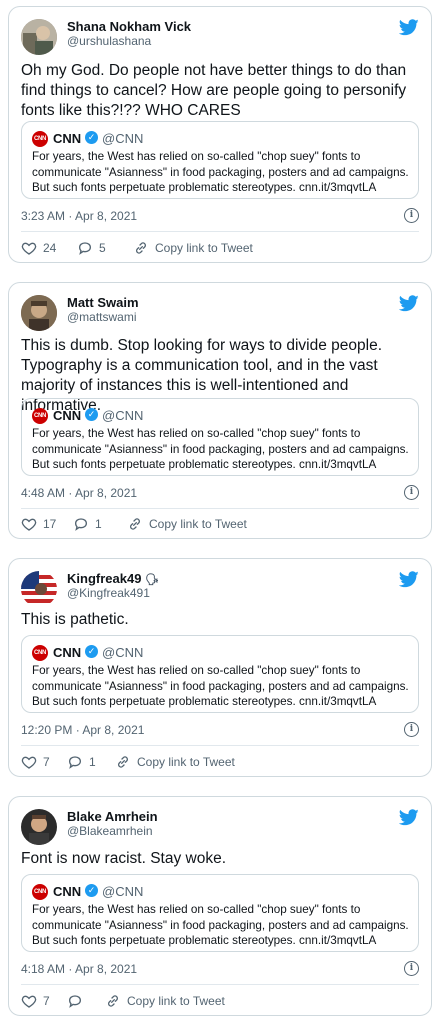  I want to click on author-name: Kingfreak49 🗣, so click(113, 578).